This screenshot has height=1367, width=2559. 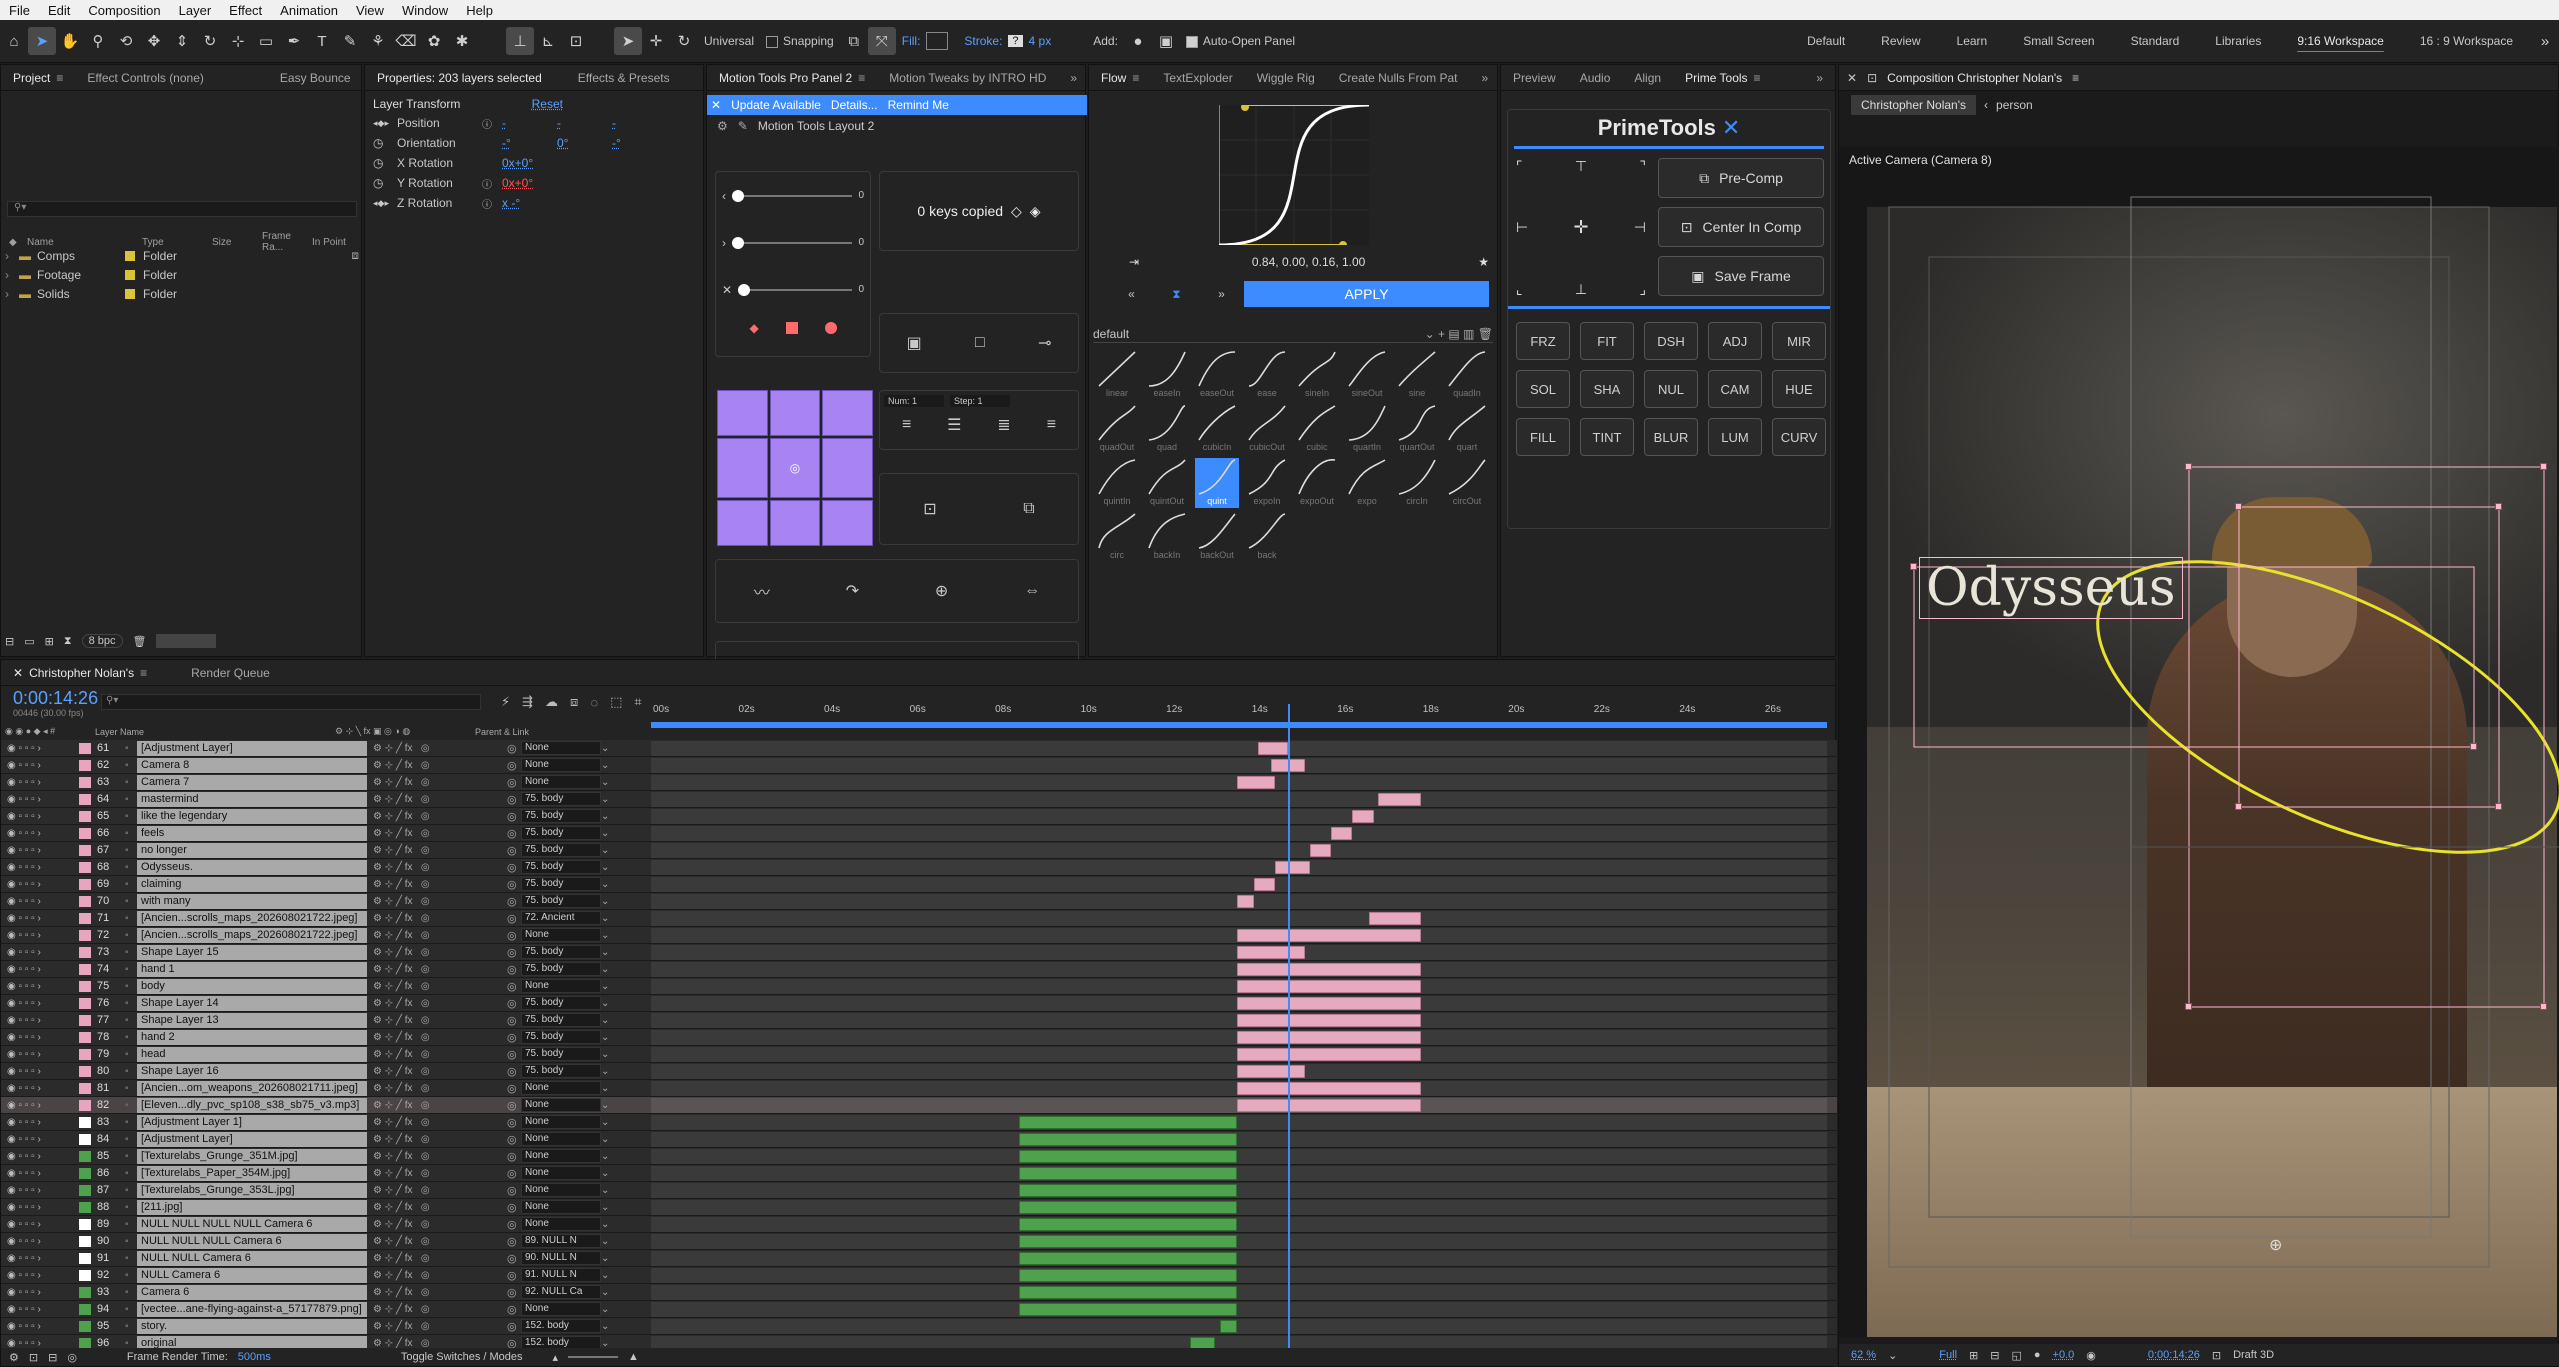 I want to click on parent-select: 89. NULL N, so click(x=561, y=1241).